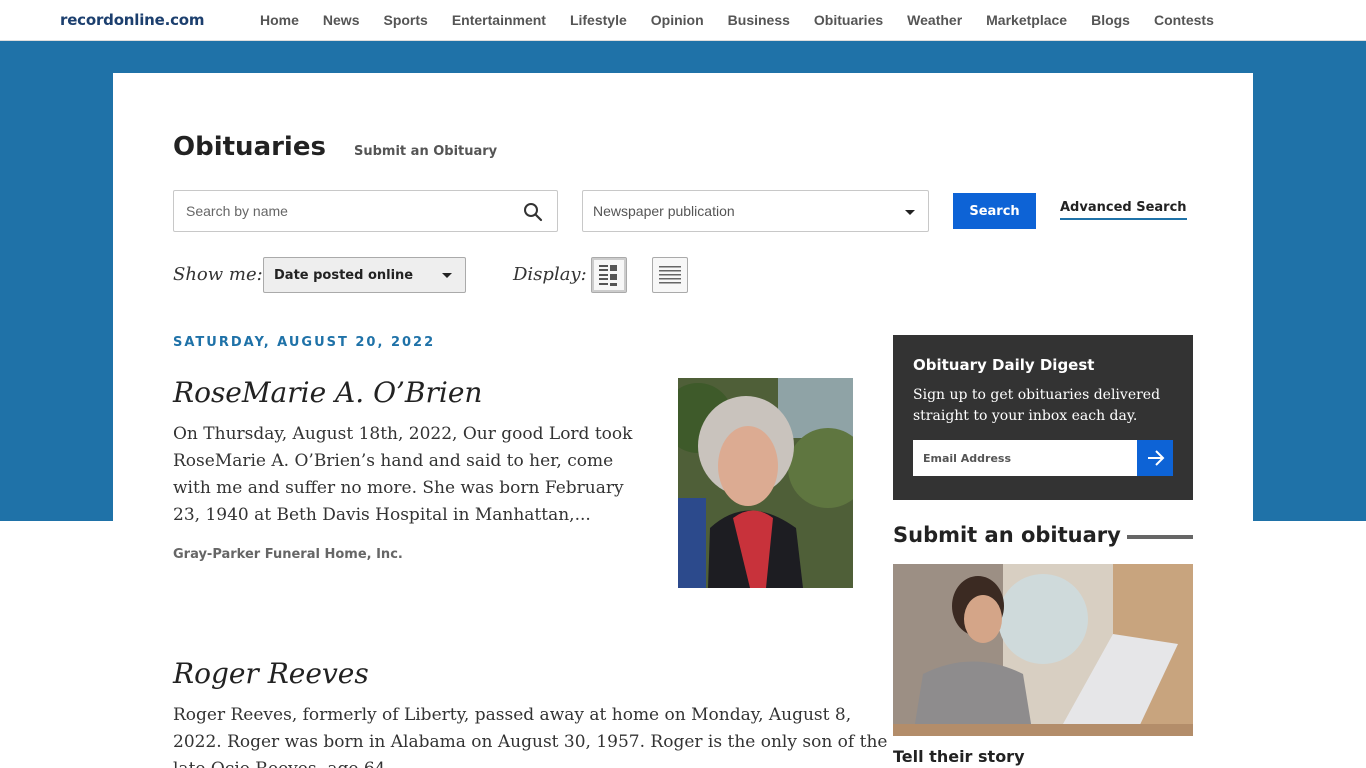  I want to click on submit-obituary-image, so click(1043, 650).